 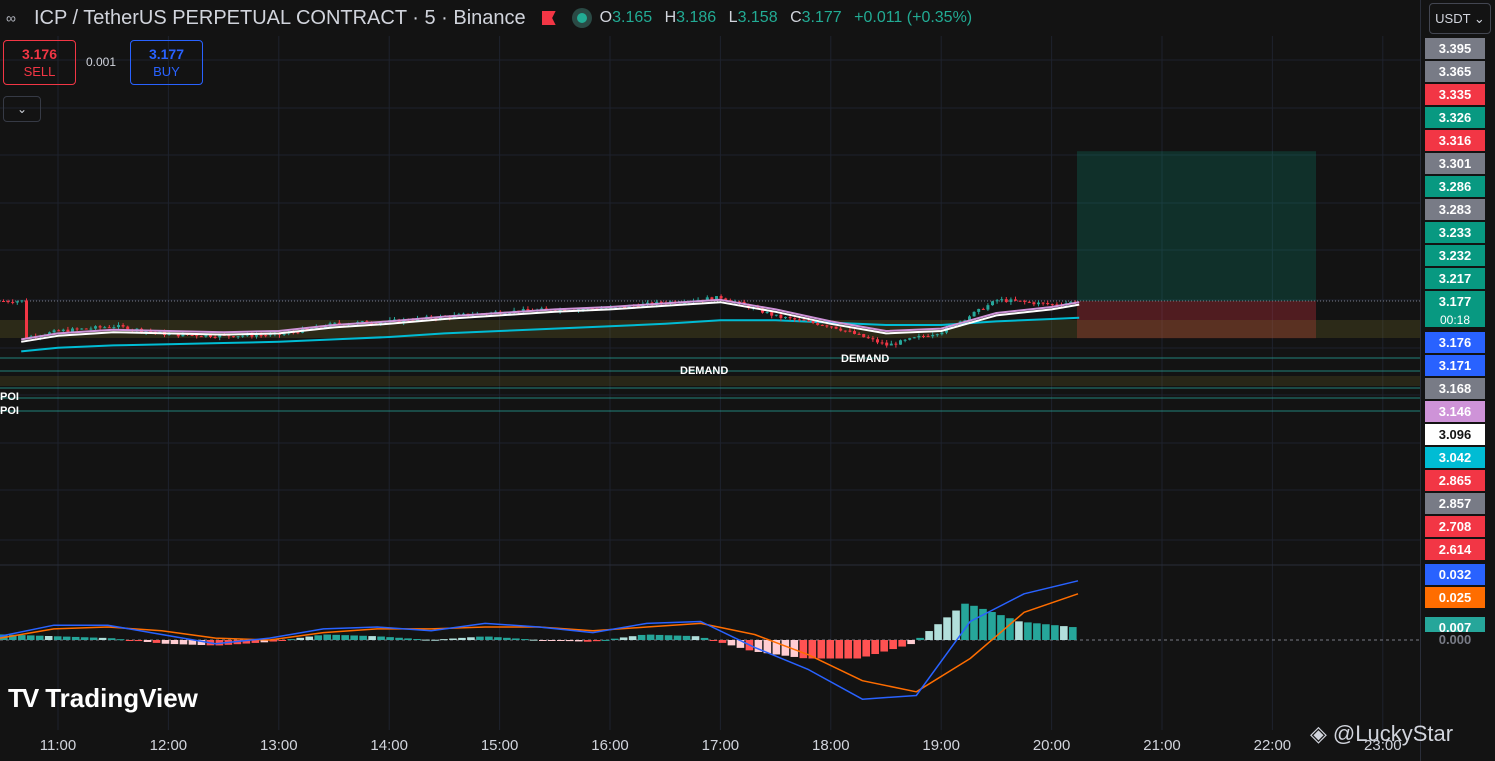 I want to click on market-status-icon, so click(x=581, y=18).